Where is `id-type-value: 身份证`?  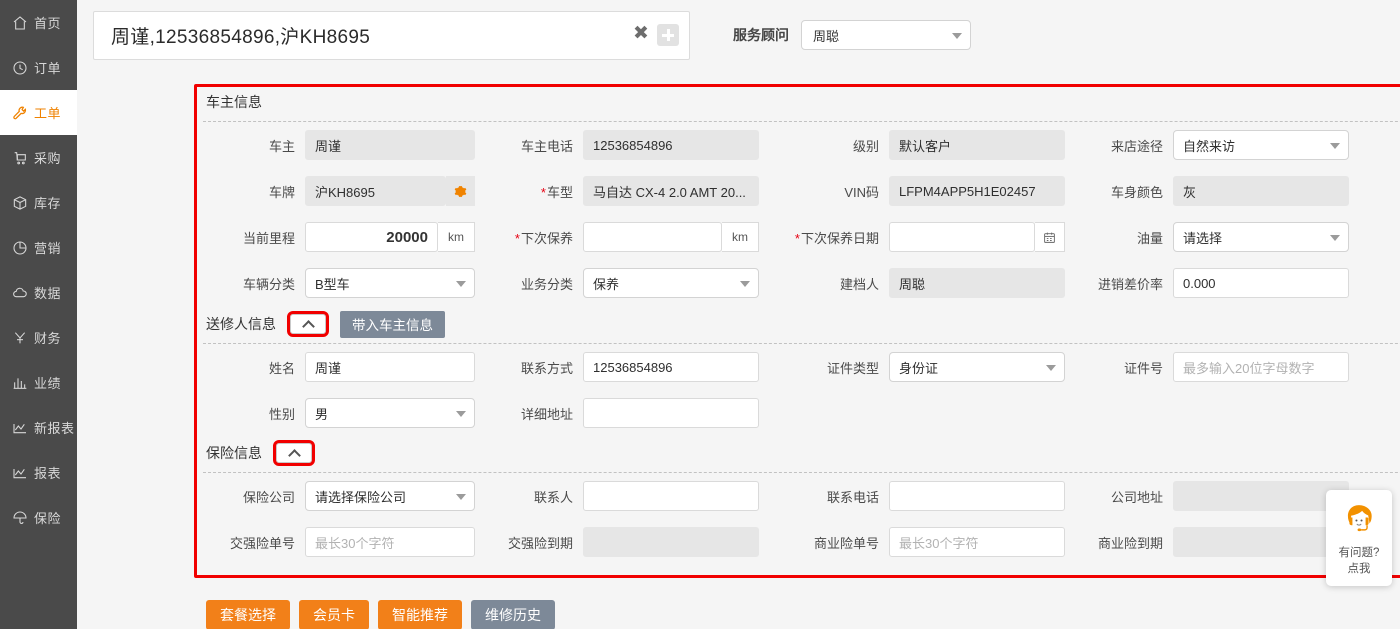
id-type-value: 身份证 is located at coordinates (919, 368).